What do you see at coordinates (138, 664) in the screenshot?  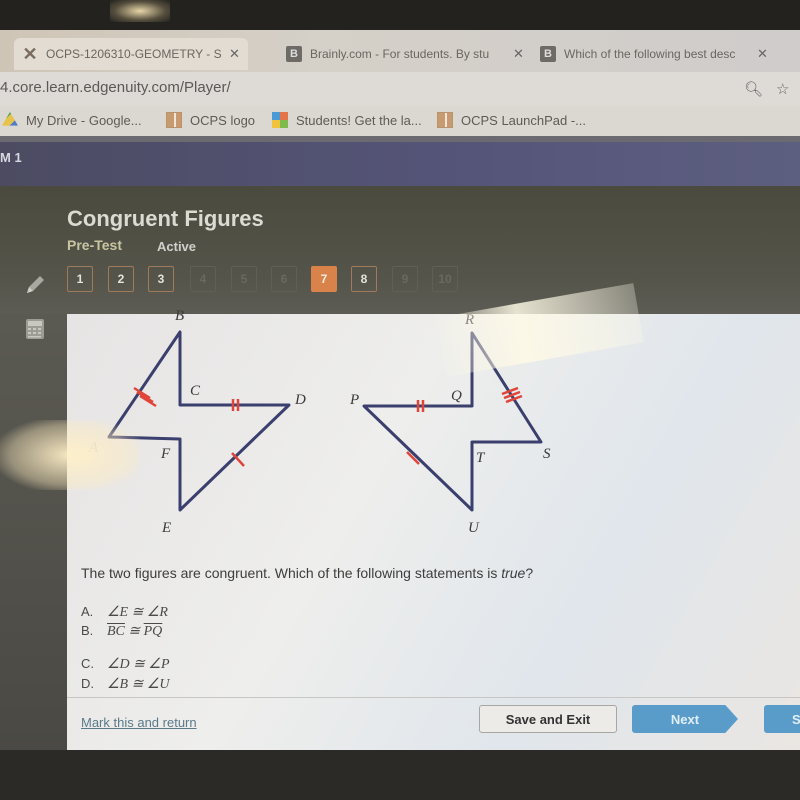 I see `choice-statement: ∠D ≅ ∠P` at bounding box center [138, 664].